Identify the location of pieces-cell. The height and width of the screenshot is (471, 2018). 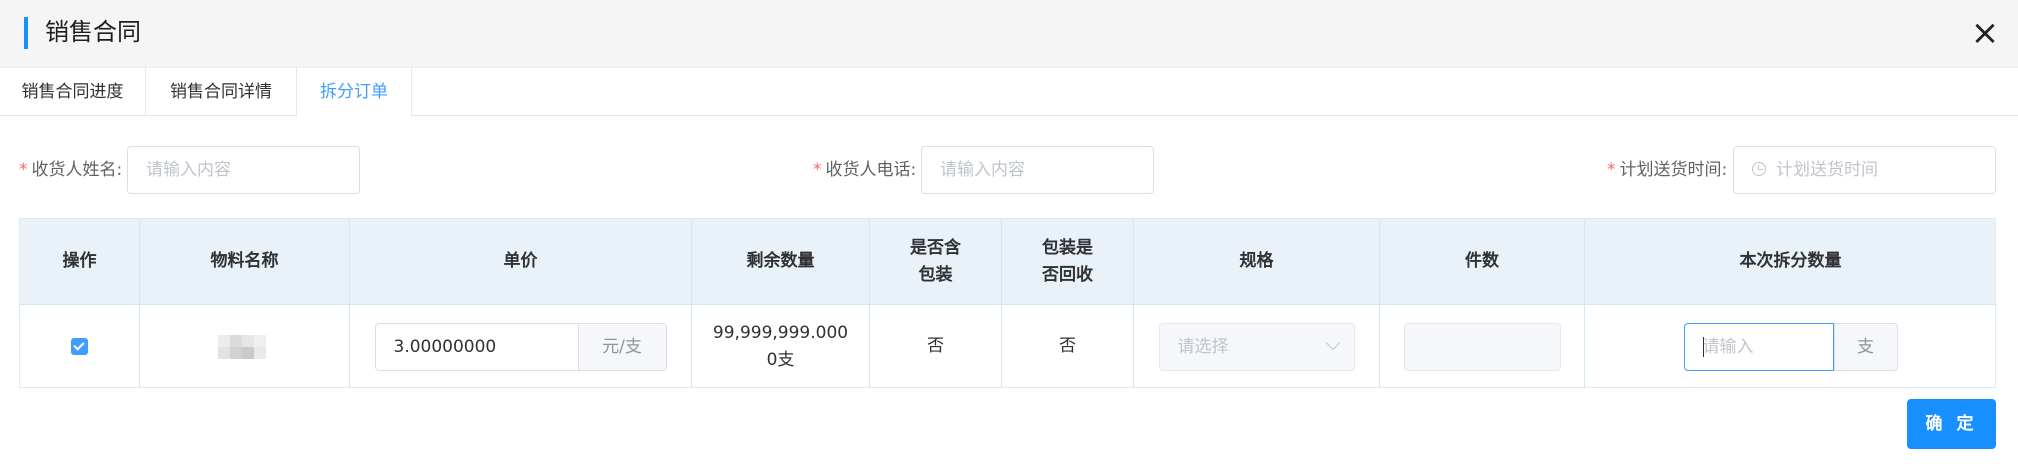
(1482, 346).